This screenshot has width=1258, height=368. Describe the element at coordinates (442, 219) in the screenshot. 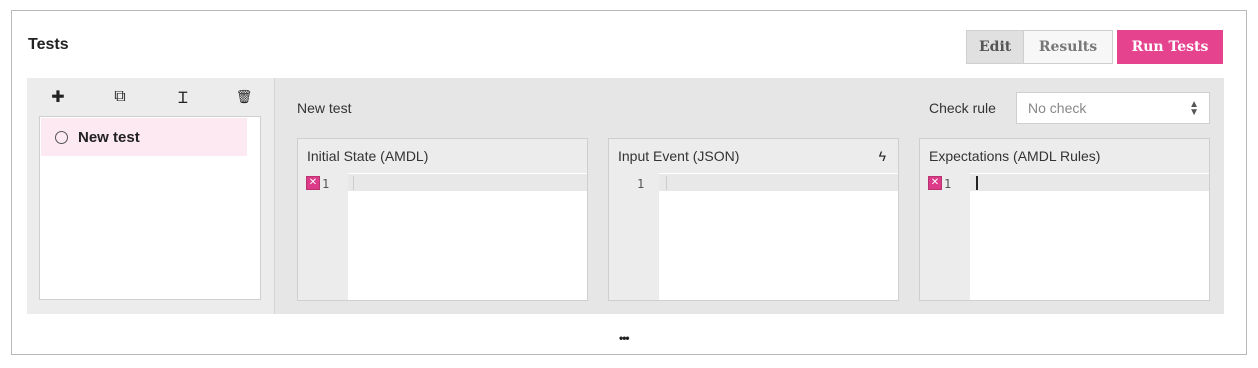

I see `initial-state-editor: Initial State (AMDL) ✕ 1` at that location.